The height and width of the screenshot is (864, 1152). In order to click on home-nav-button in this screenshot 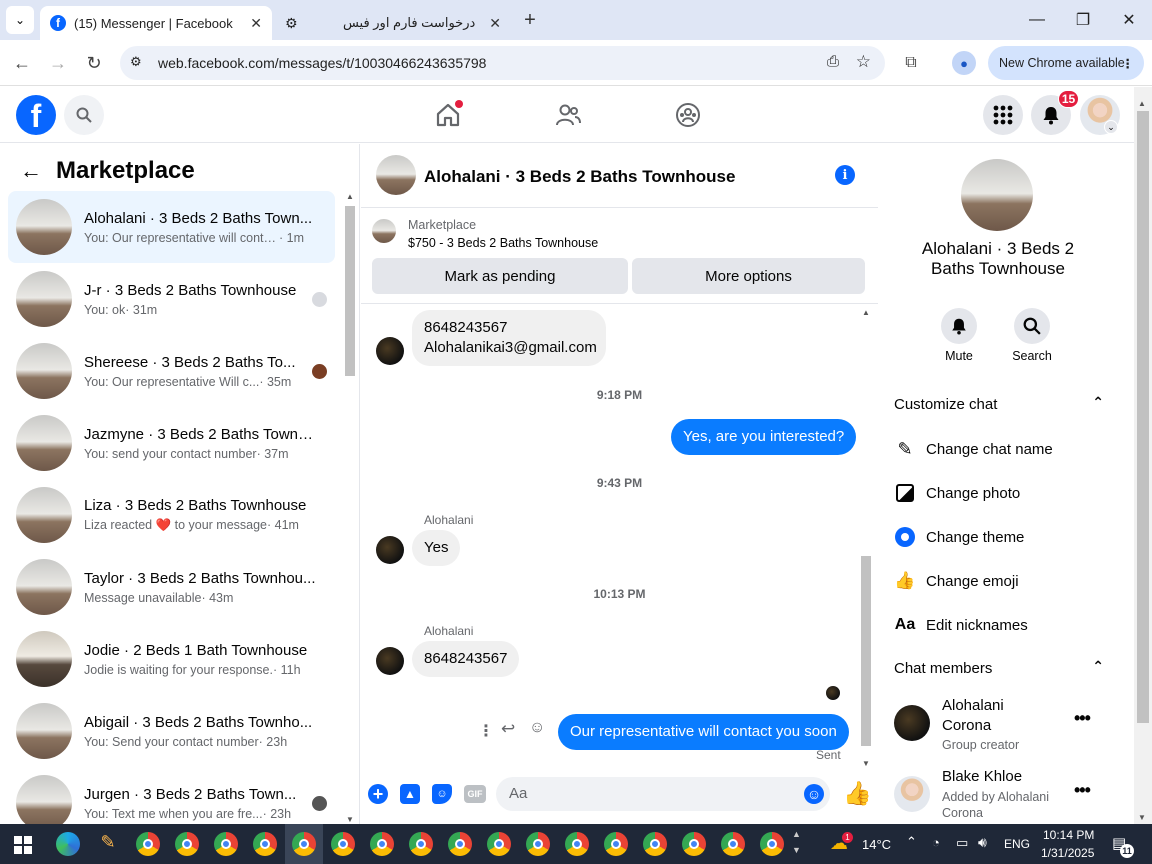, I will do `click(448, 114)`.